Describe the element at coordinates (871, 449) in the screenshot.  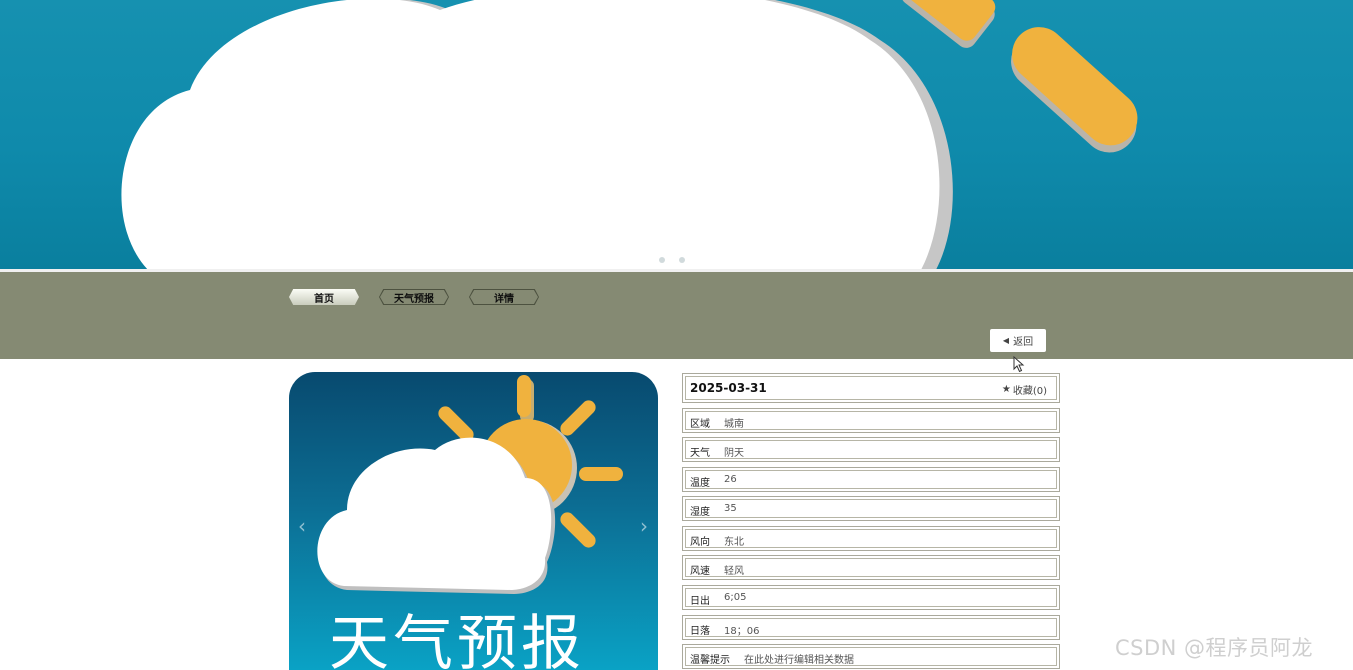
I see `detail-row-weather: 天气 阴天` at that location.